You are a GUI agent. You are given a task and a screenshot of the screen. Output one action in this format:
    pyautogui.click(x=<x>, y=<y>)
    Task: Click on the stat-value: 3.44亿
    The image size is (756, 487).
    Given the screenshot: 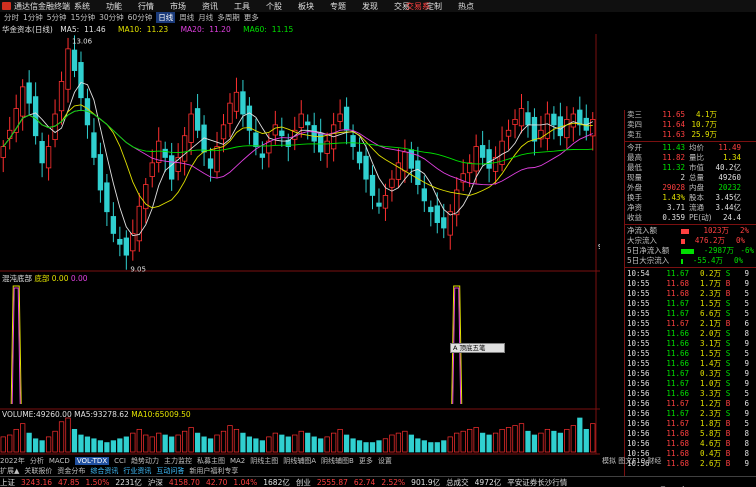 What is the action you would take?
    pyautogui.click(x=728, y=207)
    